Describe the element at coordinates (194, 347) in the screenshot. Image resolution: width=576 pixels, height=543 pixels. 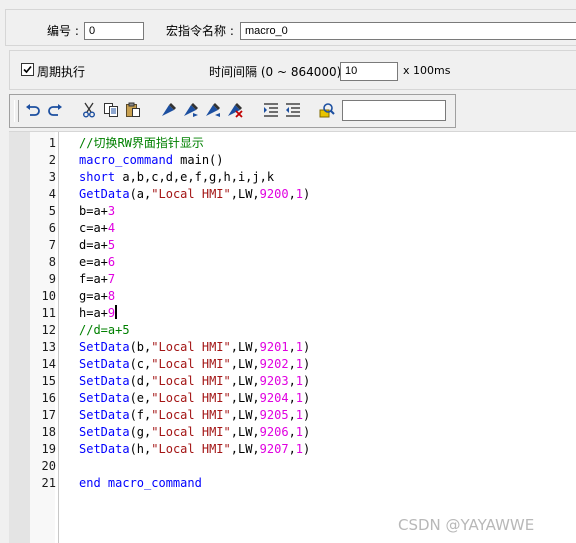
I see `code-text: SetData(b,"Local HMI",LW,9201,1)` at that location.